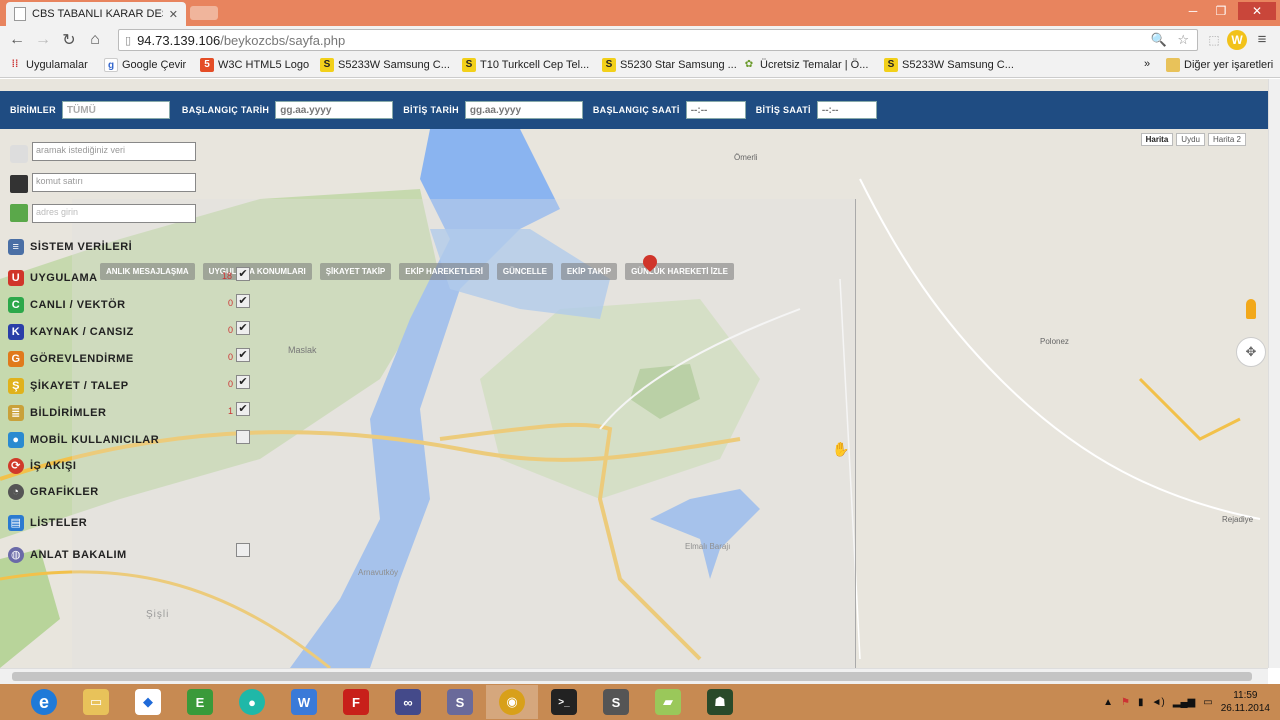  Describe the element at coordinates (173, 14) in the screenshot. I see `close-tab-icon: ✕` at that location.